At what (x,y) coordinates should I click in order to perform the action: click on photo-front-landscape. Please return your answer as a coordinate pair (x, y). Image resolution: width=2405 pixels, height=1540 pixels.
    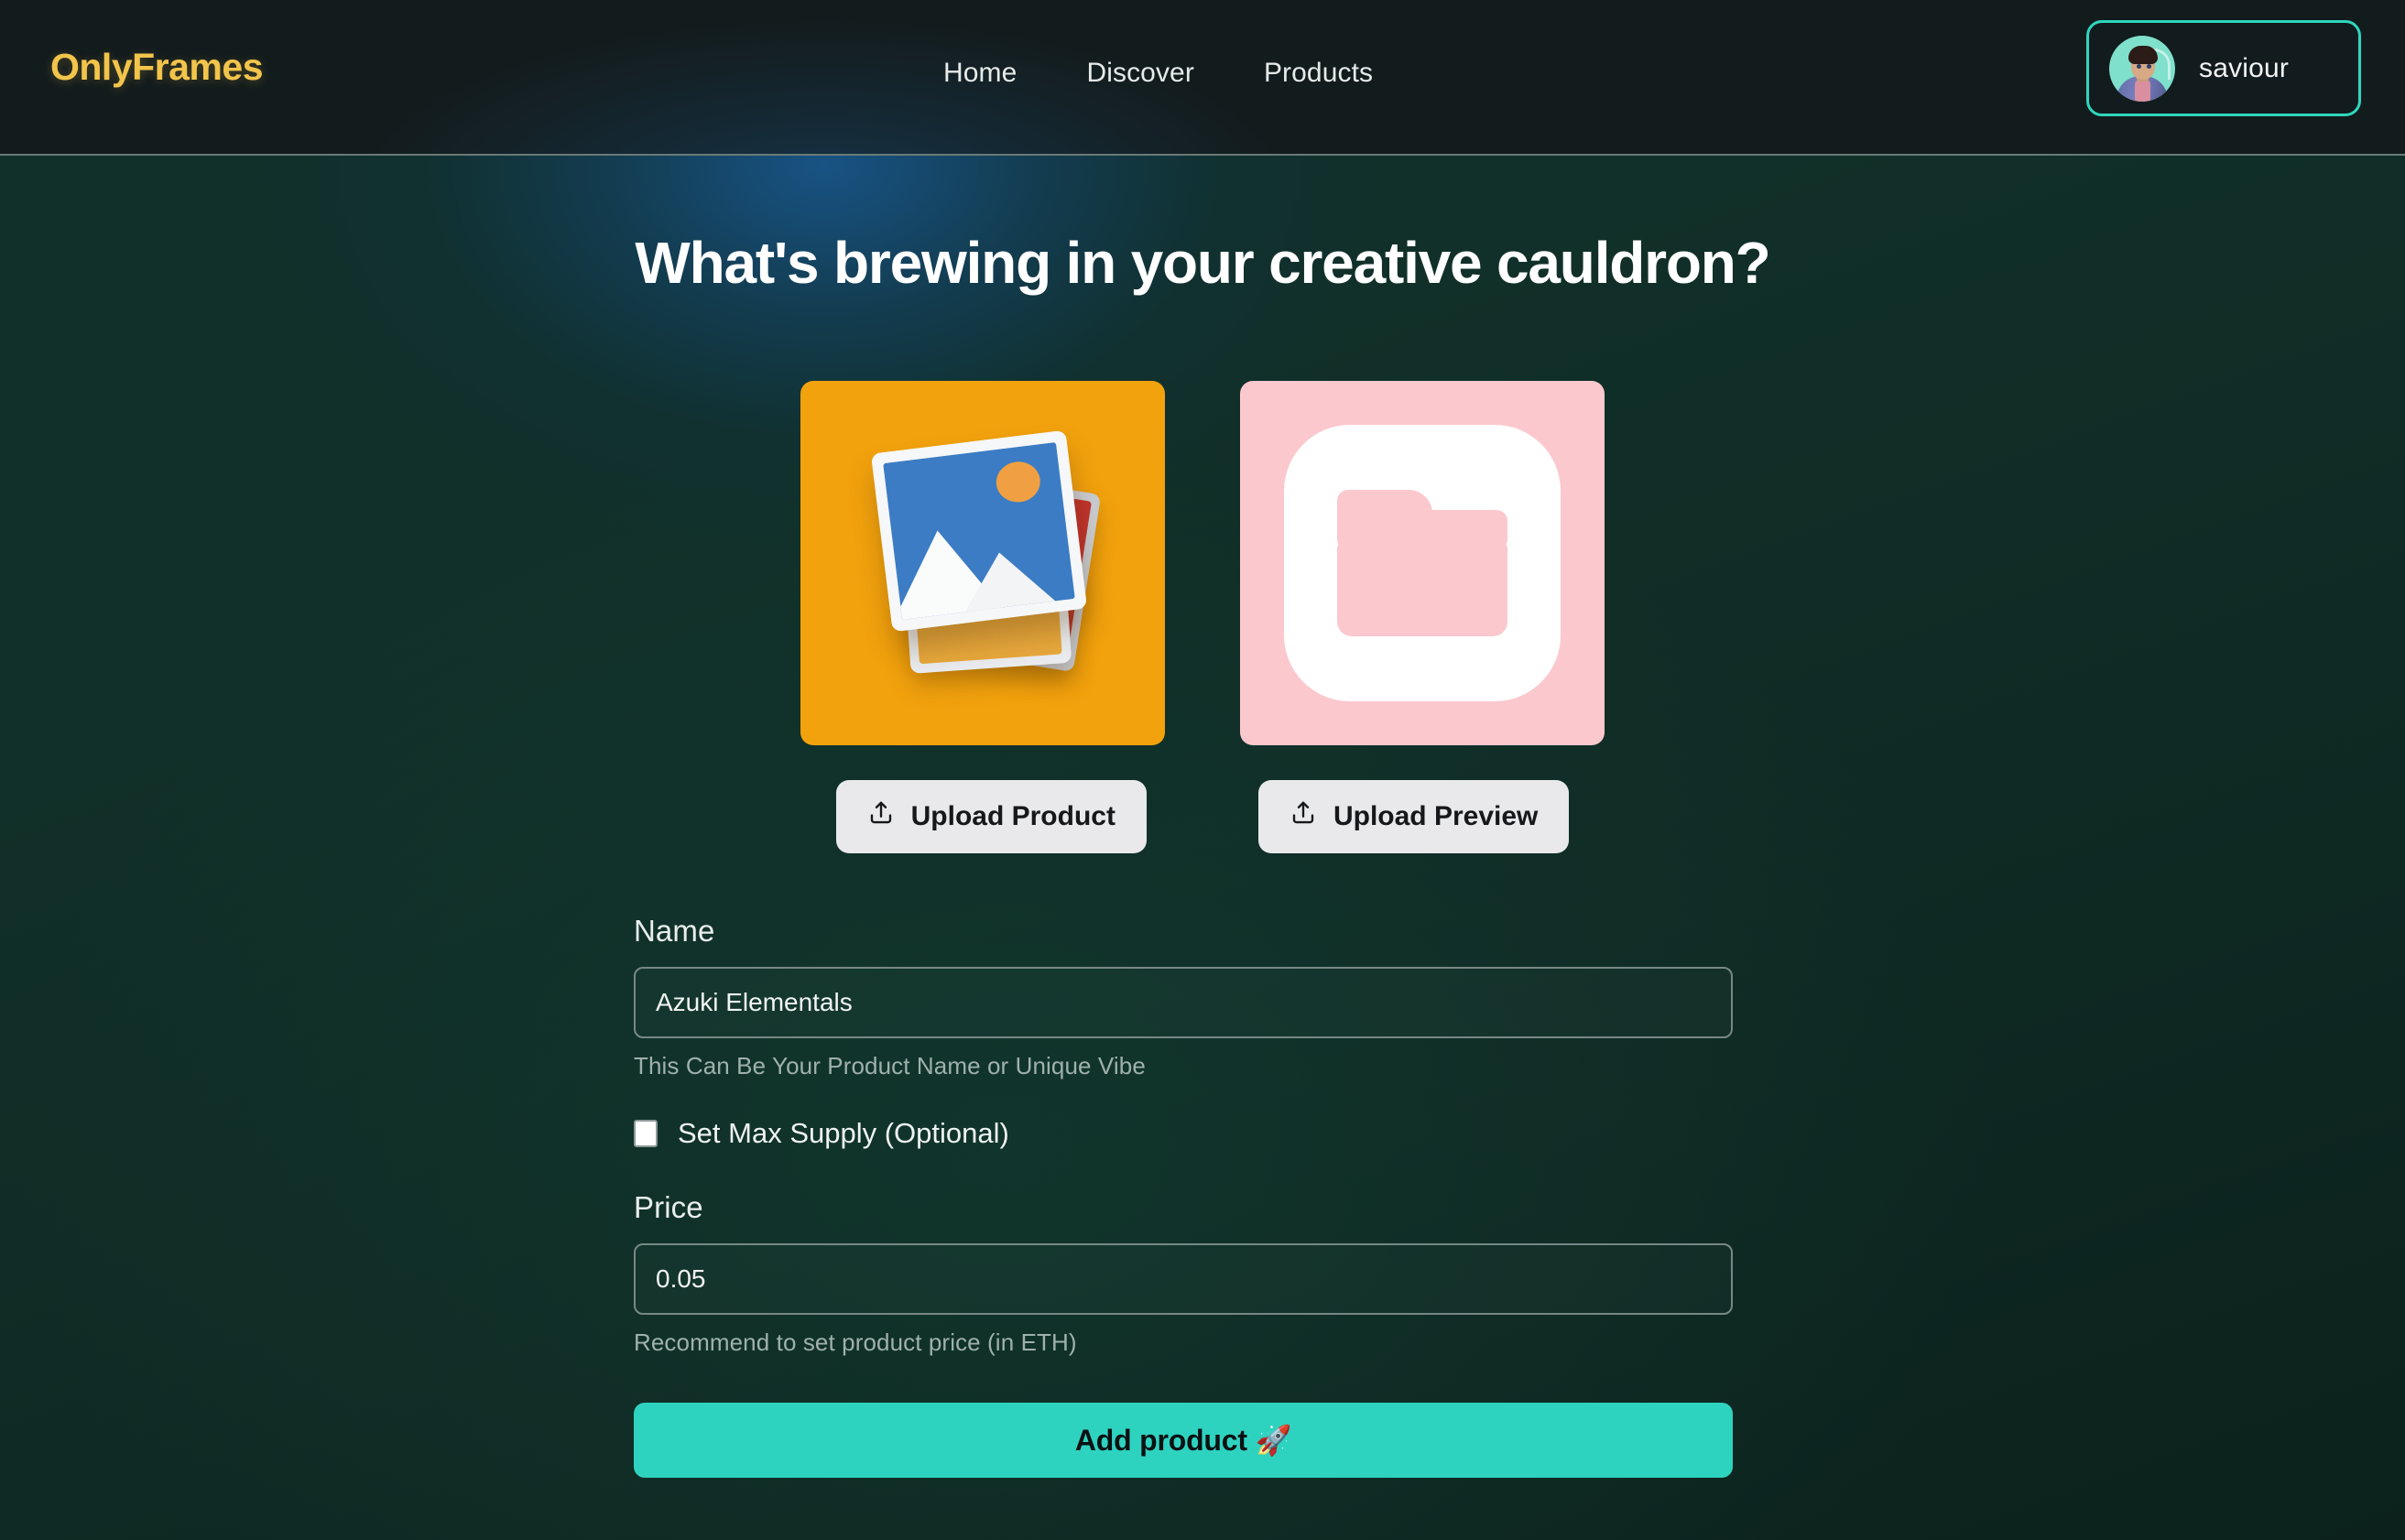
    Looking at the image, I should click on (979, 531).